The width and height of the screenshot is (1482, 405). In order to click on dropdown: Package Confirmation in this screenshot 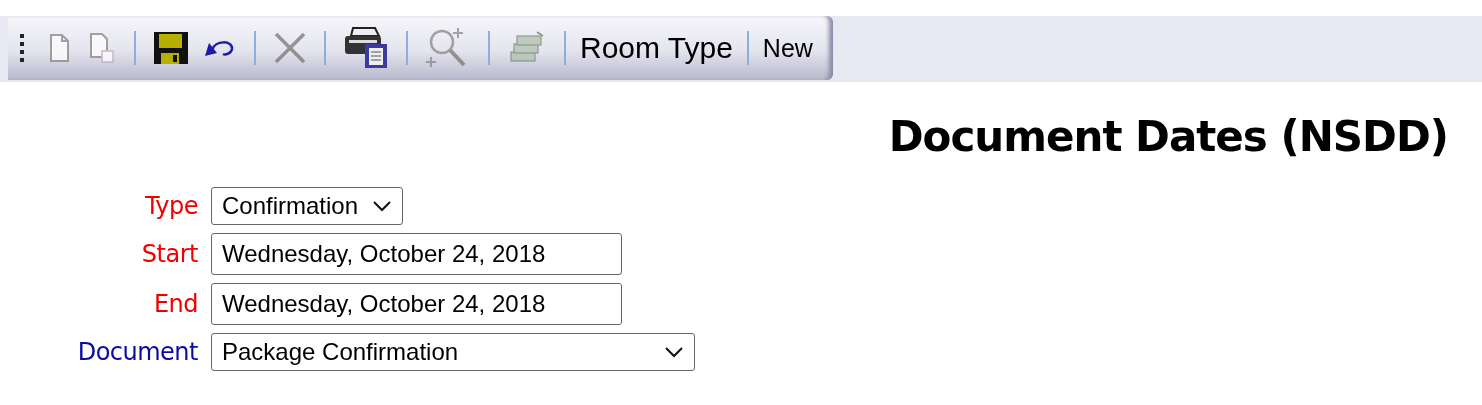, I will do `click(453, 352)`.